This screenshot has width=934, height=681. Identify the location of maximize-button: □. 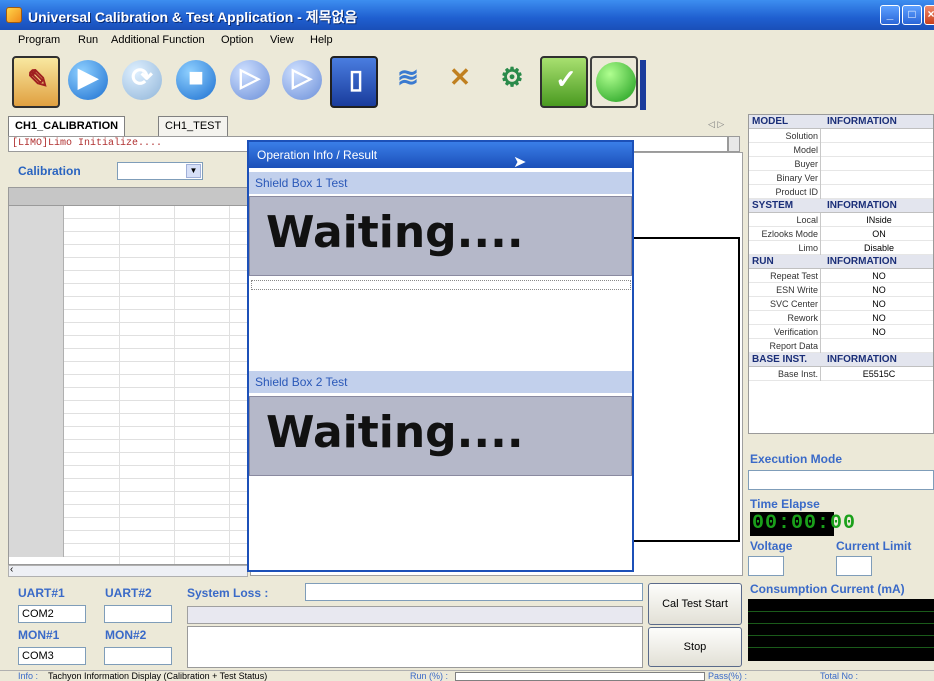
(912, 15).